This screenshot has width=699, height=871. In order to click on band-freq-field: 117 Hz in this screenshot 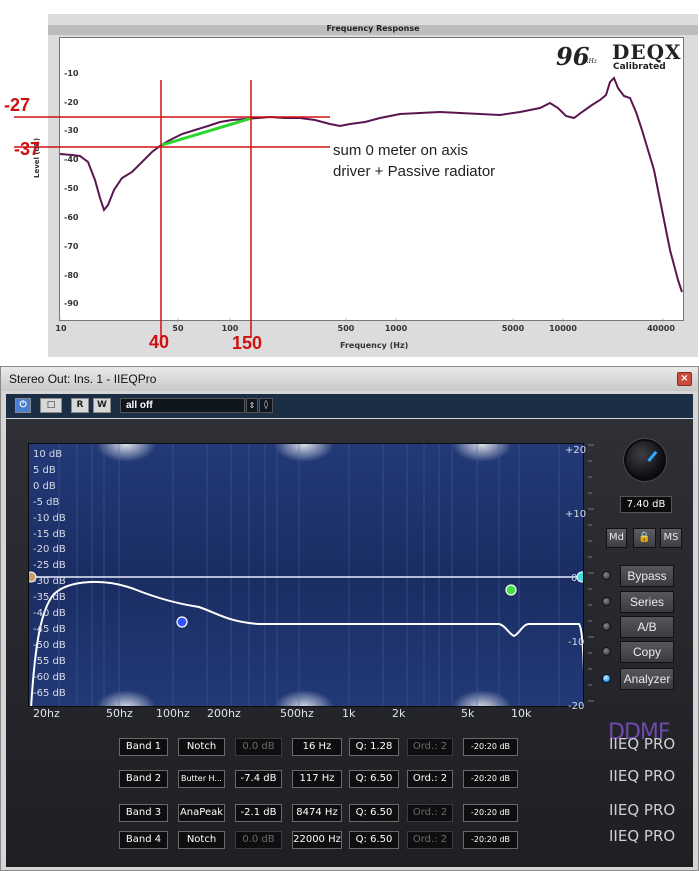, I will do `click(317, 779)`.